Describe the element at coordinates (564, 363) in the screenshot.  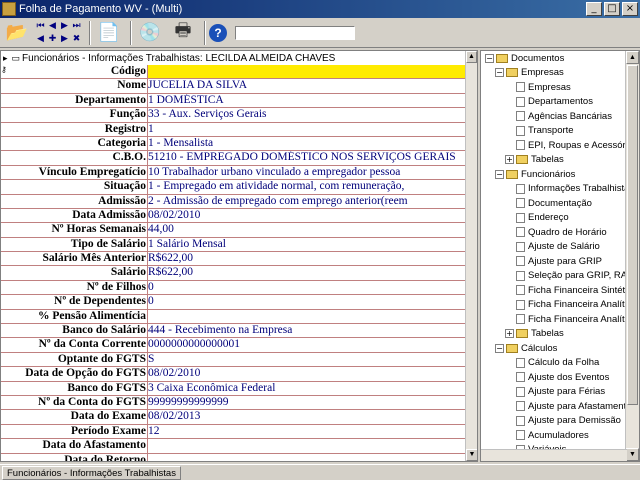
I see `tree-item-label: Cálculo da Folha` at that location.